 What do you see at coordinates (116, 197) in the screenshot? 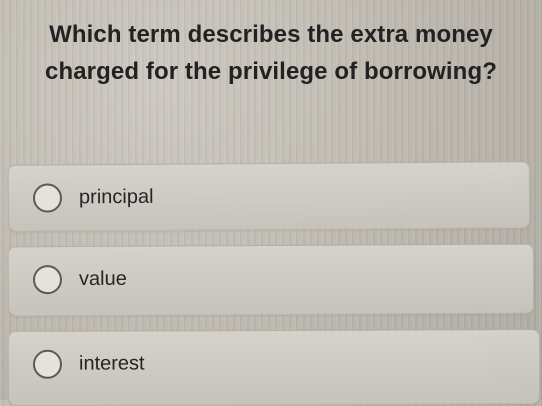
I see `answer-label-principal: principal` at bounding box center [116, 197].